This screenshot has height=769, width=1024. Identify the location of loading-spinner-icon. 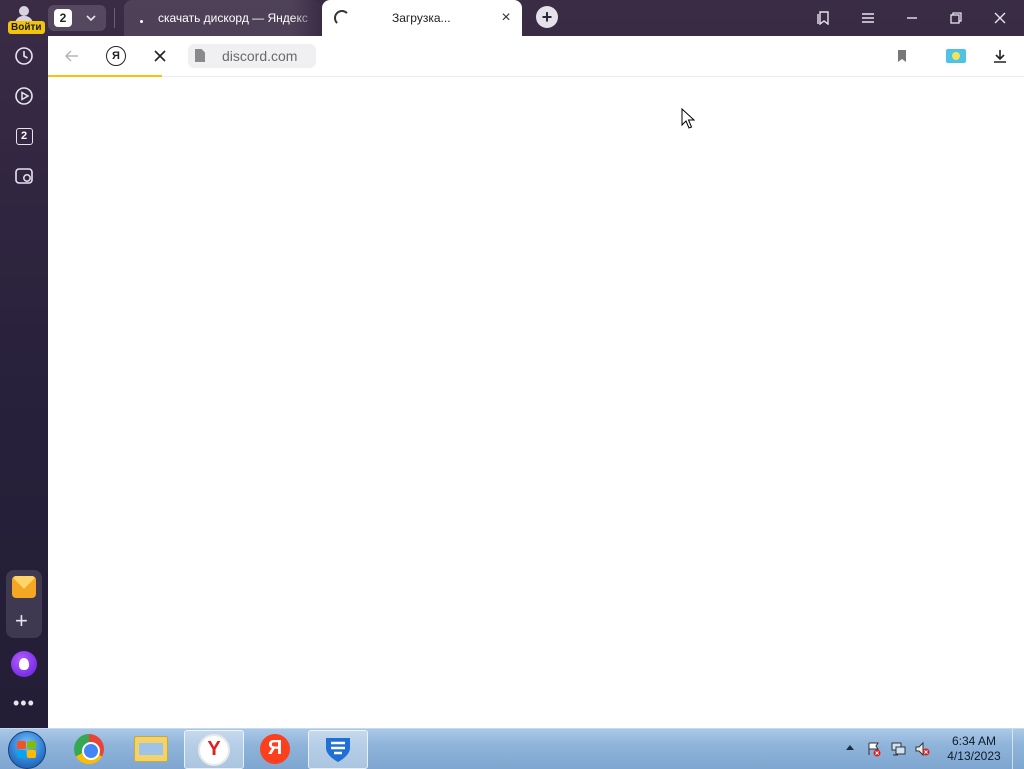
(342, 18).